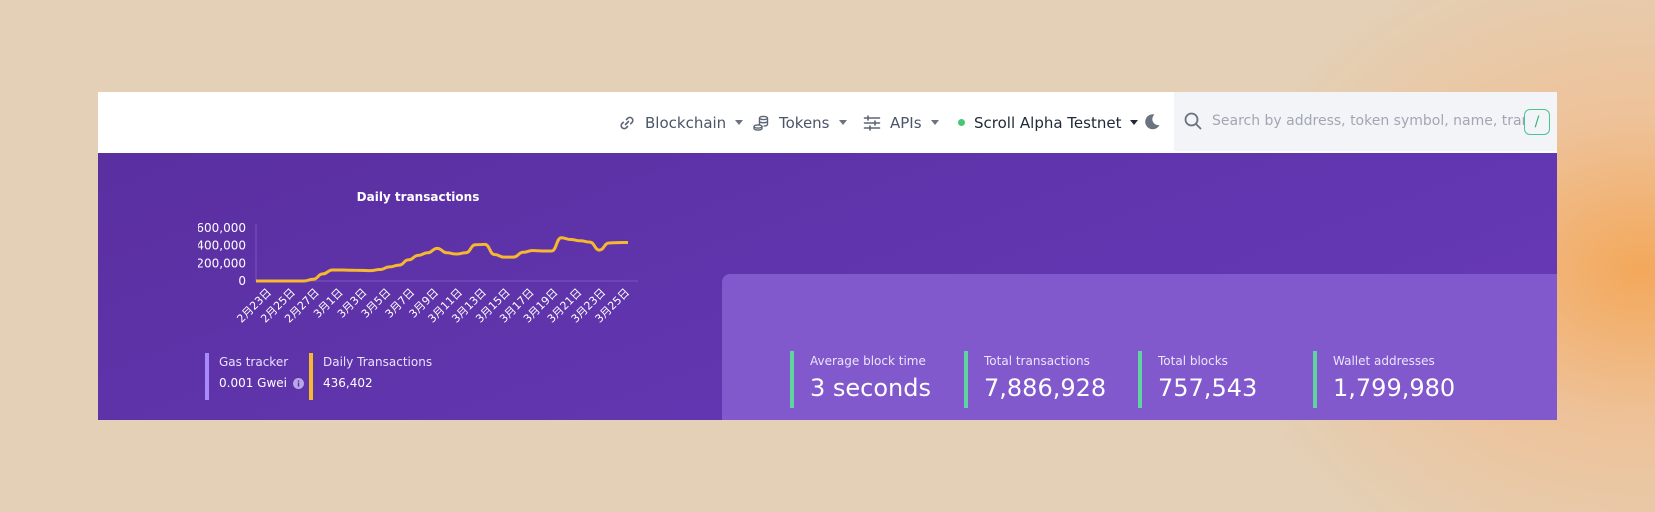 This screenshot has width=1655, height=512. Describe the element at coordinates (1208, 388) in the screenshot. I see `stat-value: 757,543` at that location.